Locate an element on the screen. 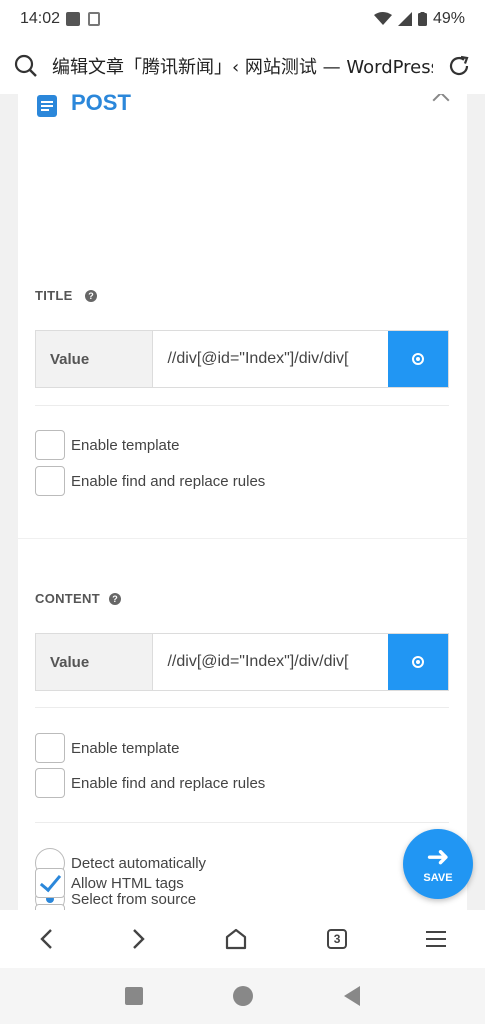 The width and height of the screenshot is (485, 1024). title-select-element-button is located at coordinates (418, 359).